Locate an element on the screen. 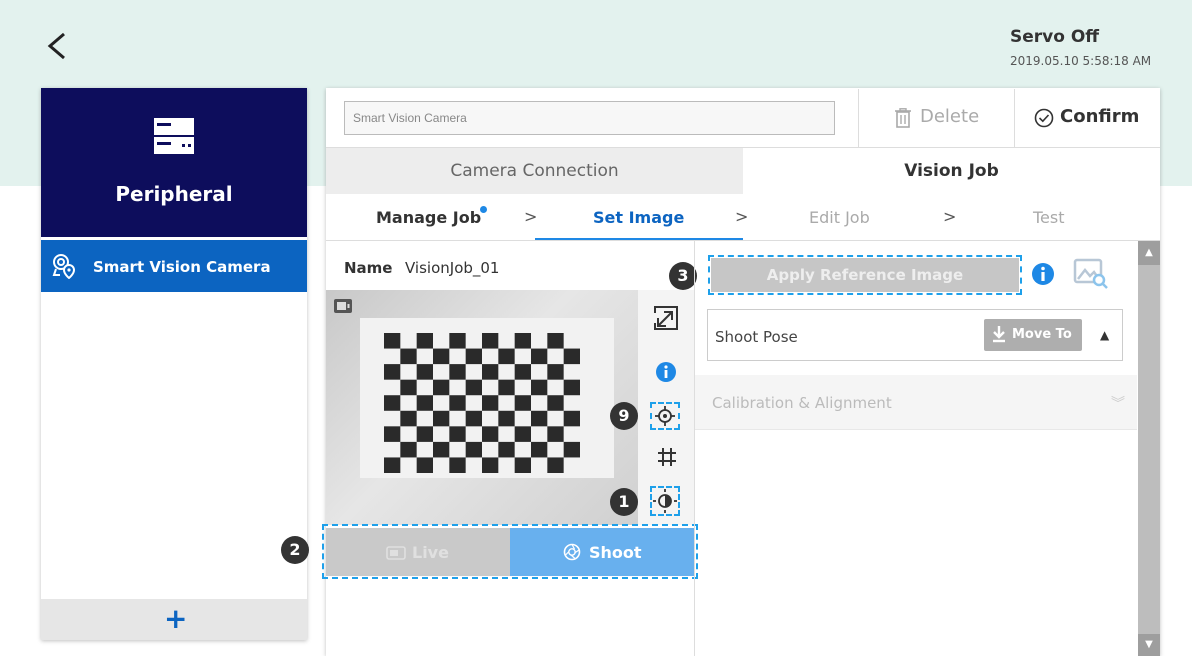  trash-icon is located at coordinates (903, 118).